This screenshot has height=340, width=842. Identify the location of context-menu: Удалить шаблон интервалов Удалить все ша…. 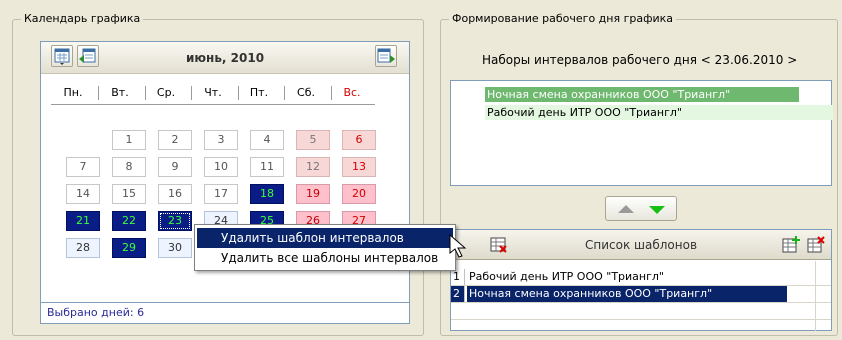
(325, 247).